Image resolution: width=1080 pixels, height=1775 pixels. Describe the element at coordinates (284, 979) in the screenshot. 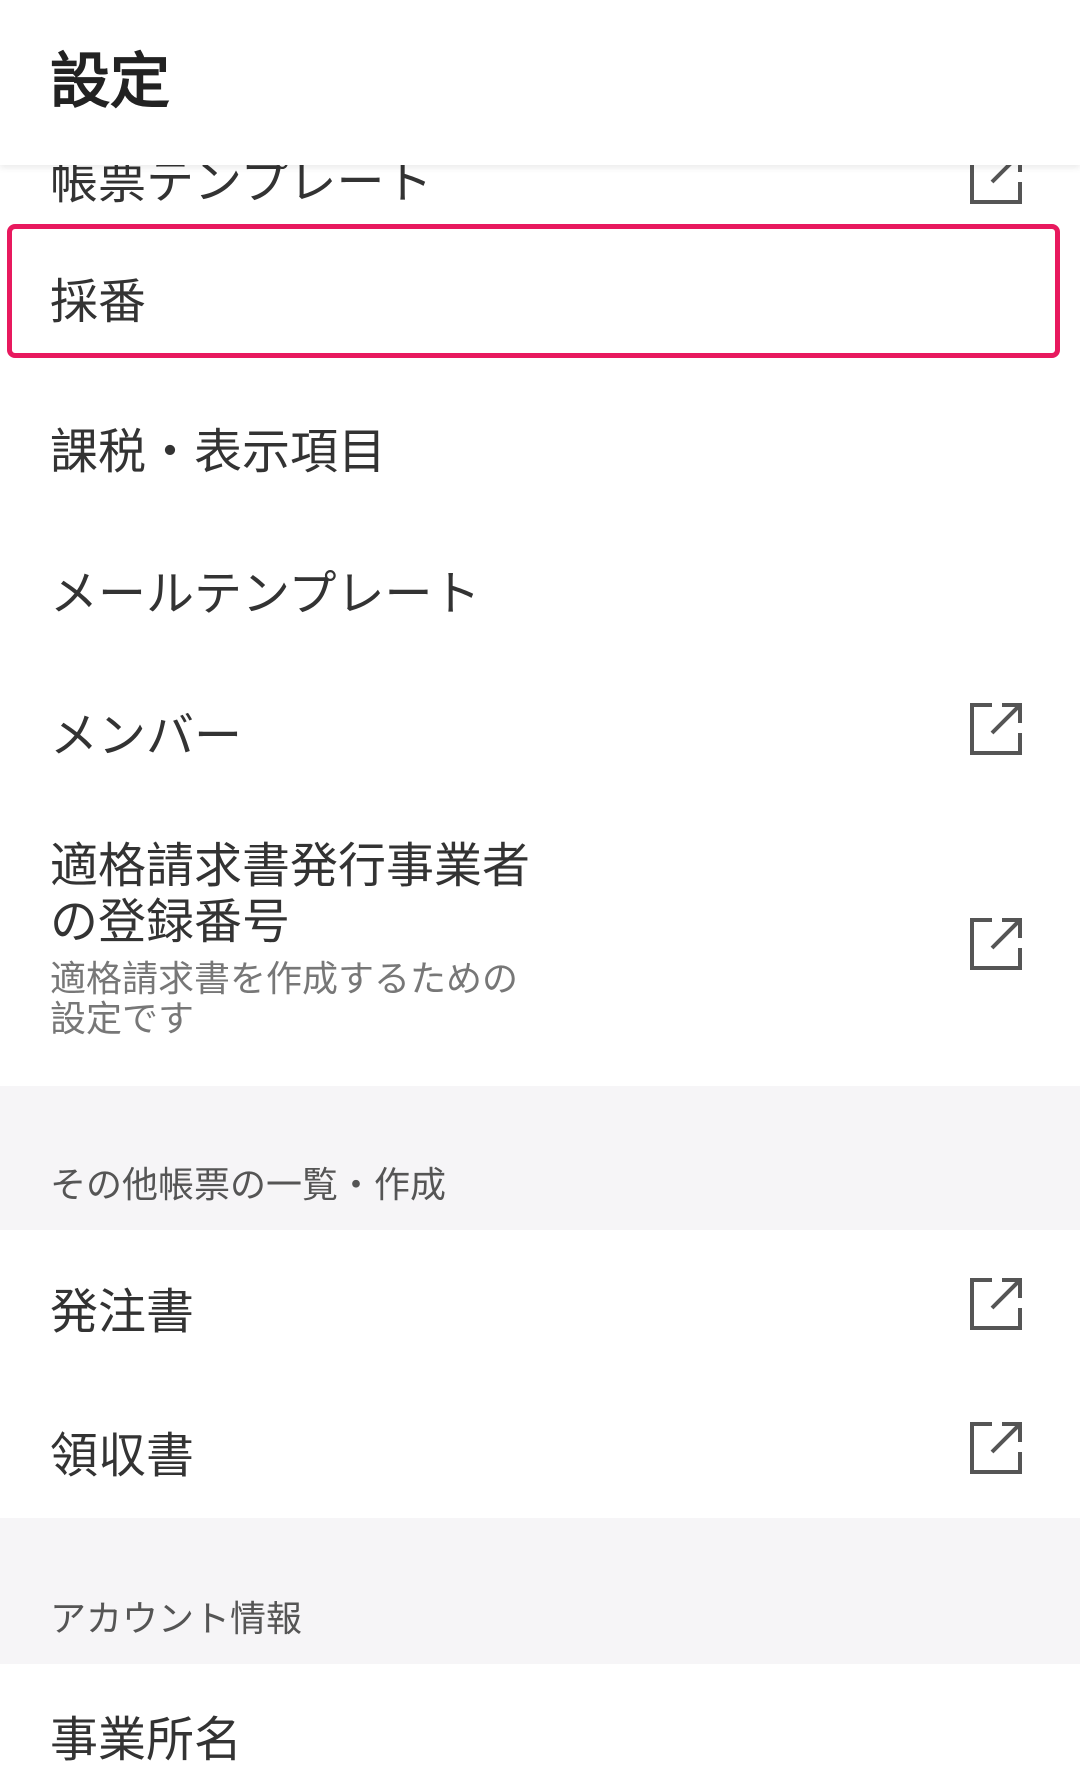

I see `list-item-description-line1: 適格請求書を作成するための` at that location.